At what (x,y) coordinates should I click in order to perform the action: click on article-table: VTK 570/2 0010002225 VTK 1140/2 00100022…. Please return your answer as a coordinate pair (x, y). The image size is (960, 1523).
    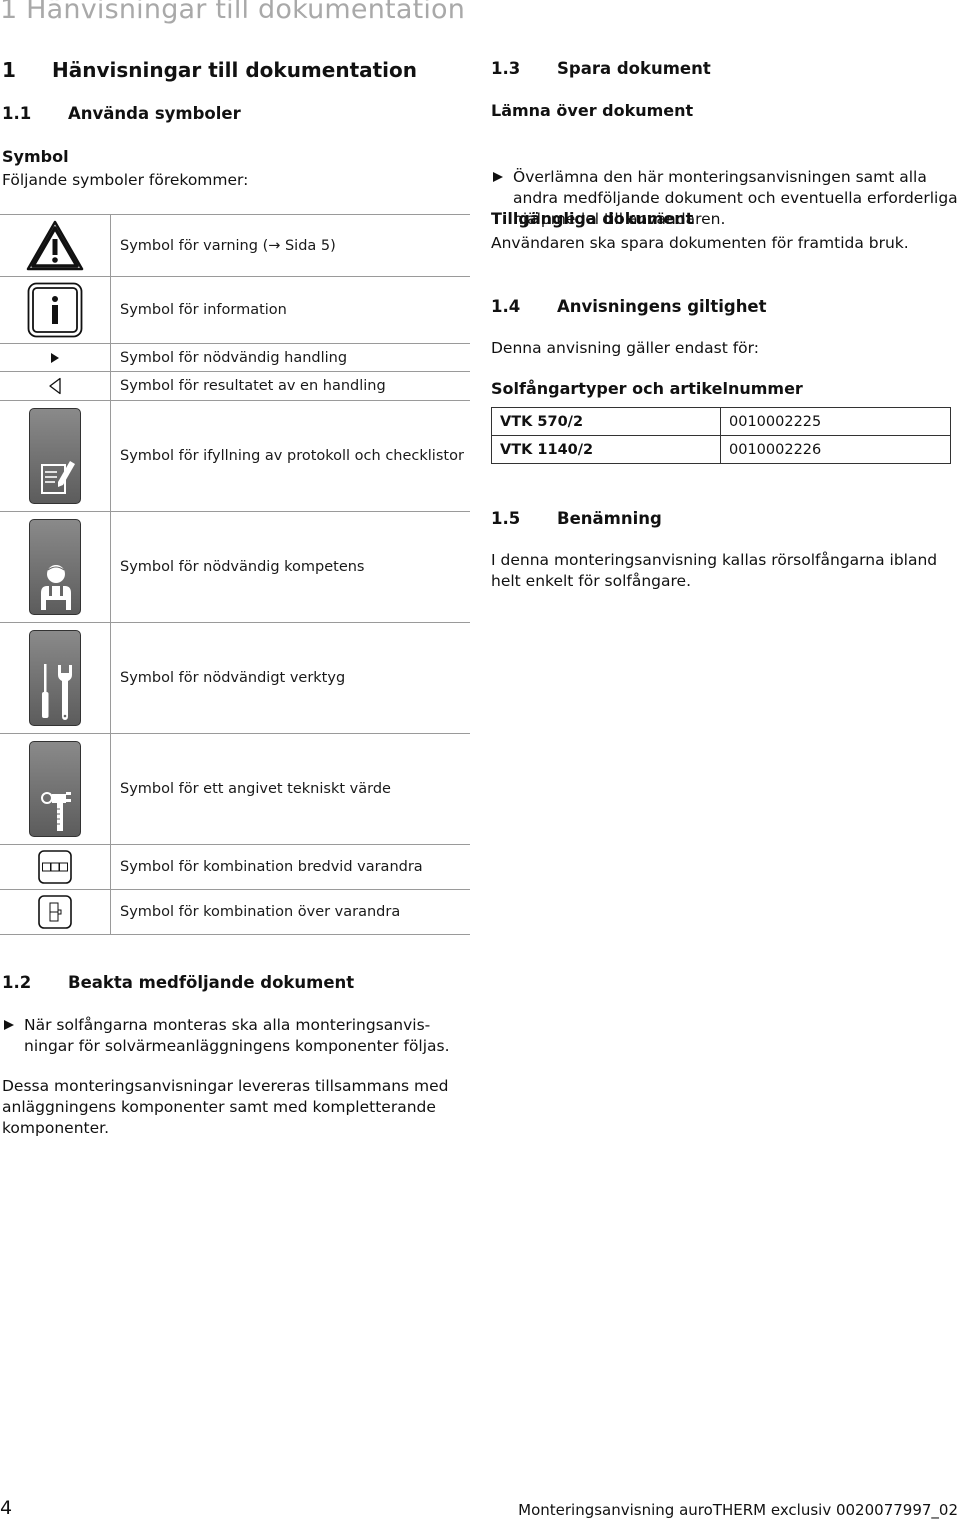
    Looking at the image, I should click on (721, 435).